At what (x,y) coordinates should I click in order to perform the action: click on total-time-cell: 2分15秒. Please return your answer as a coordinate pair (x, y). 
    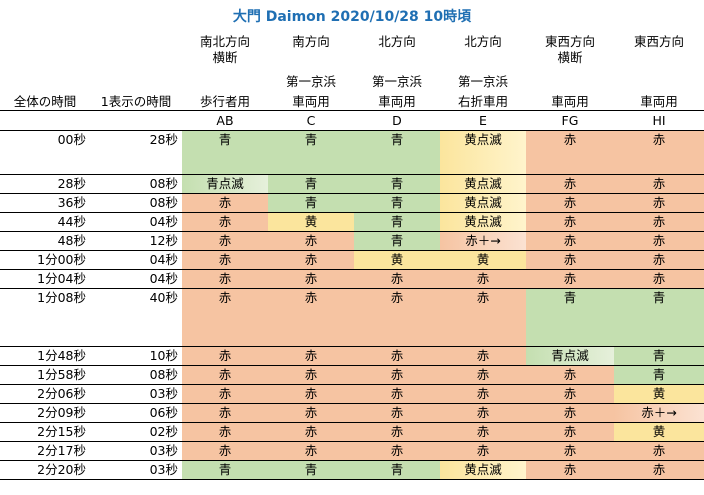
    Looking at the image, I should click on (45, 432).